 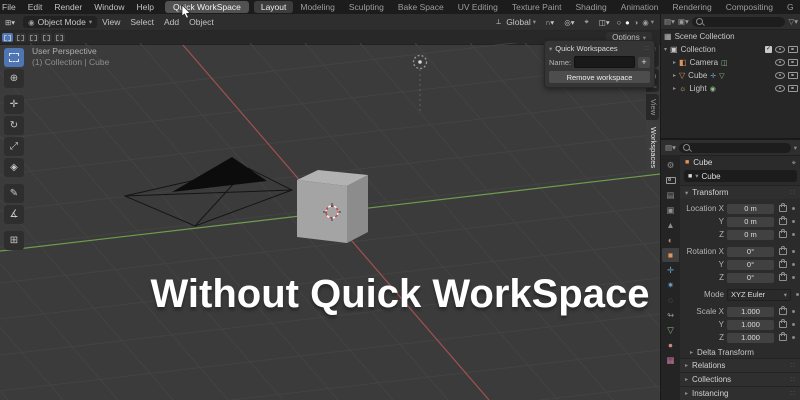 I want to click on drag-handle-icon: ::, so click(x=647, y=48).